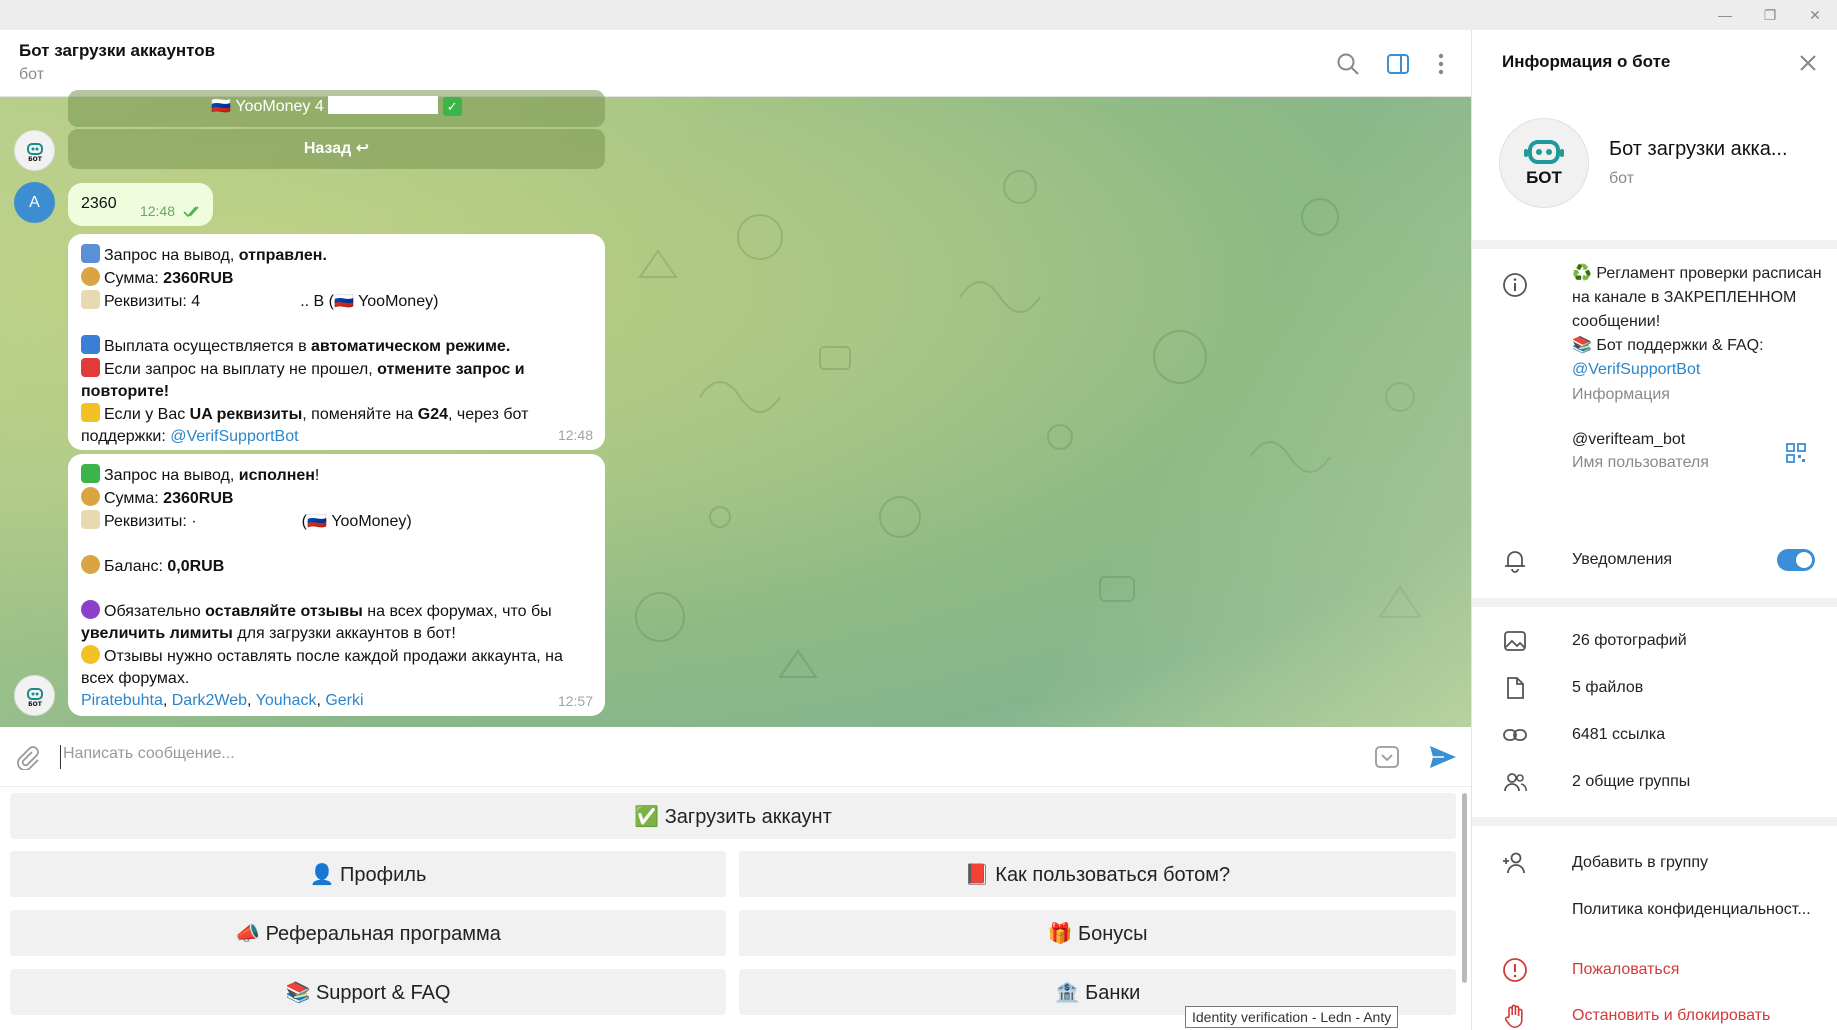 The width and height of the screenshot is (1837, 1030). I want to click on user-message-bubble: 2360 12:48, so click(140, 204).